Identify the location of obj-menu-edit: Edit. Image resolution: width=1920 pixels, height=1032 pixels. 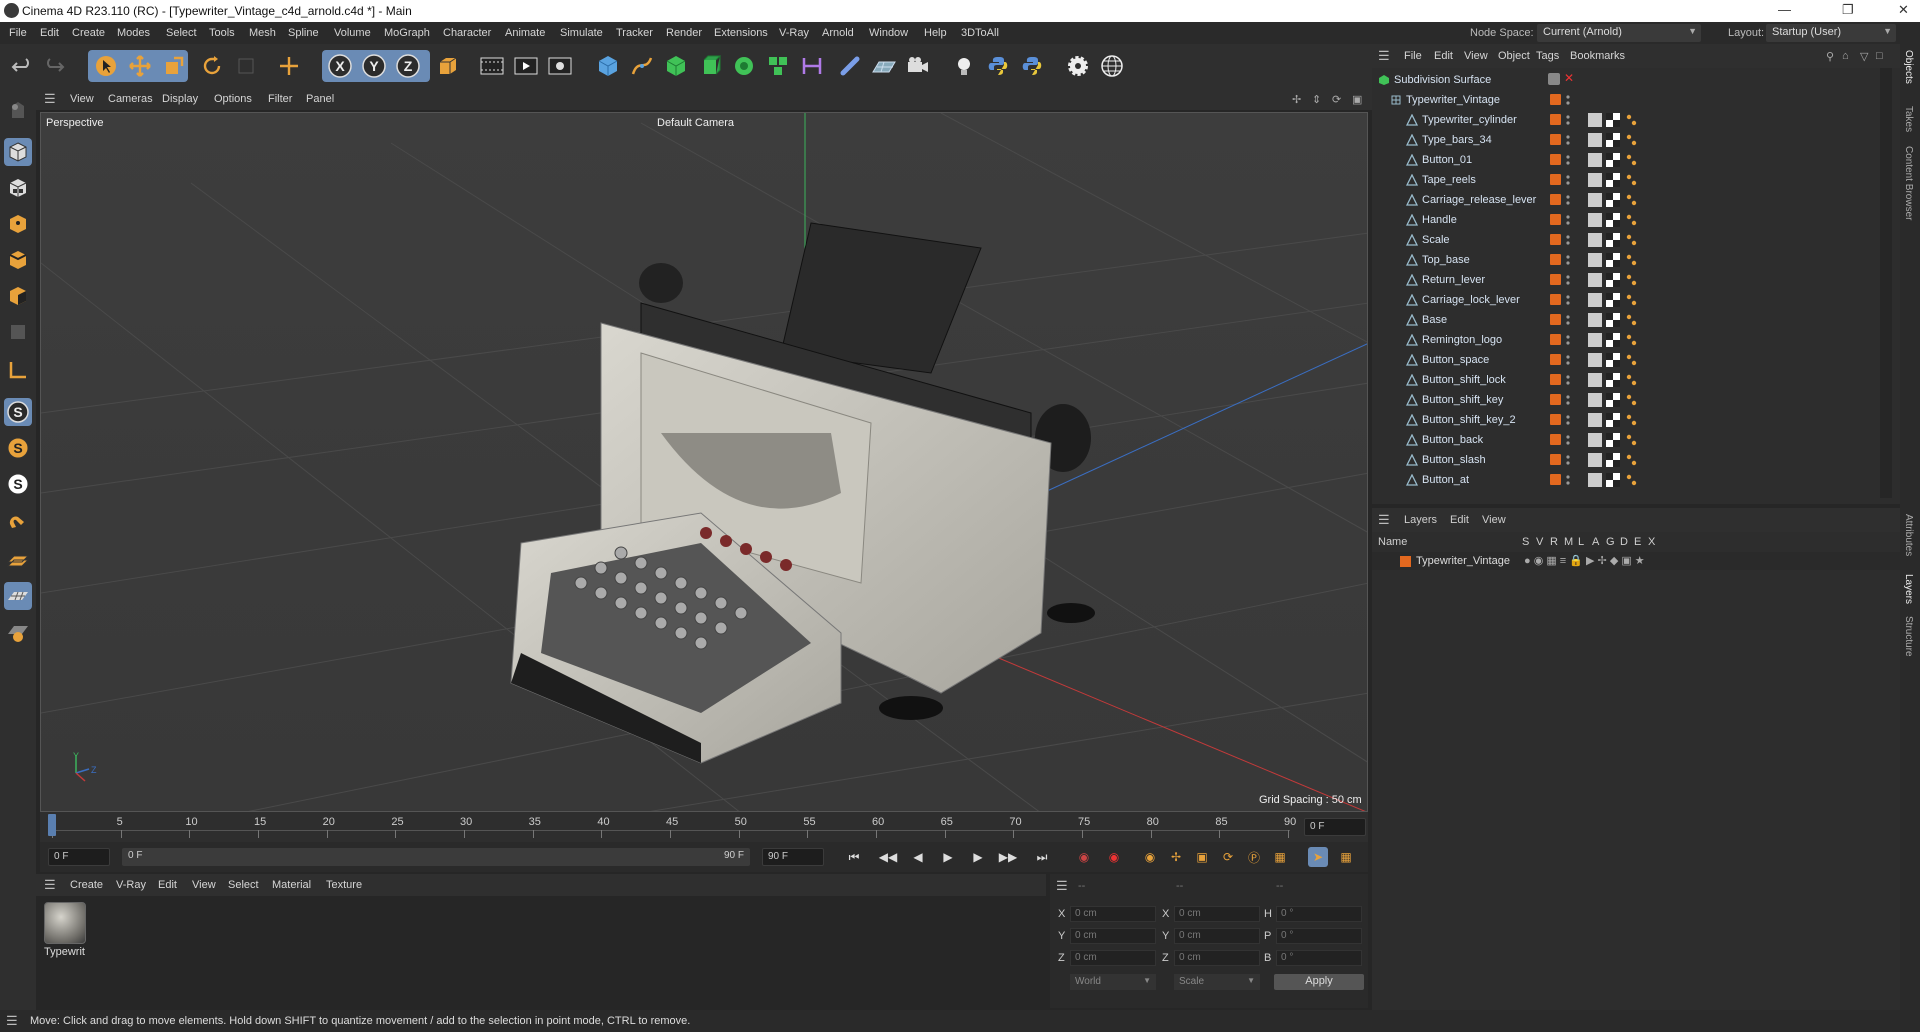
(1443, 56).